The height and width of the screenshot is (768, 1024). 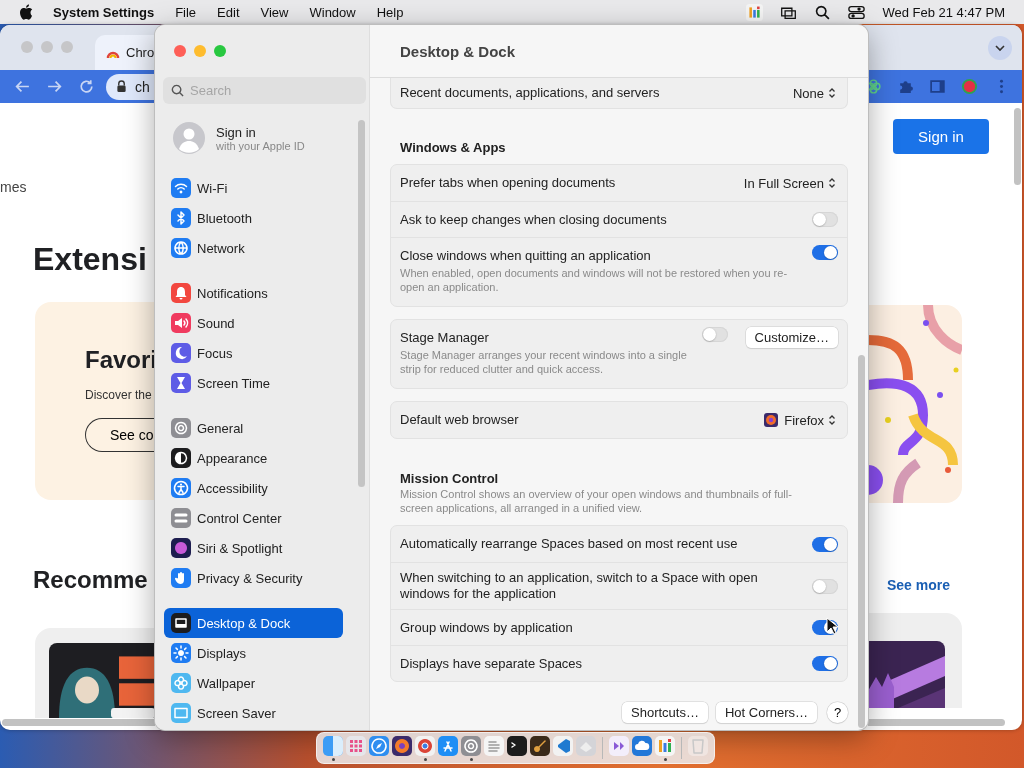 What do you see at coordinates (253, 293) in the screenshot?
I see `sidebar-item: Notifications` at bounding box center [253, 293].